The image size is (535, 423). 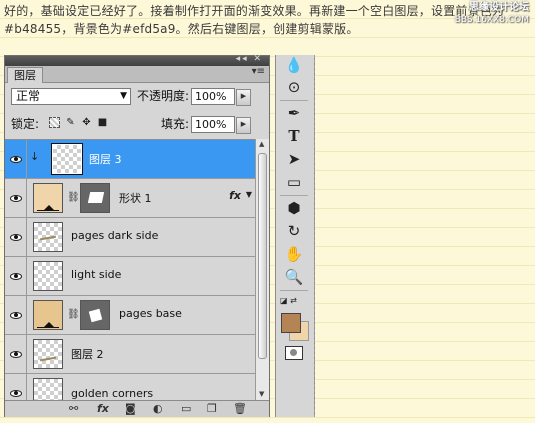 I want to click on watermark-line1: 思缘设计论坛, so click(x=499, y=7).